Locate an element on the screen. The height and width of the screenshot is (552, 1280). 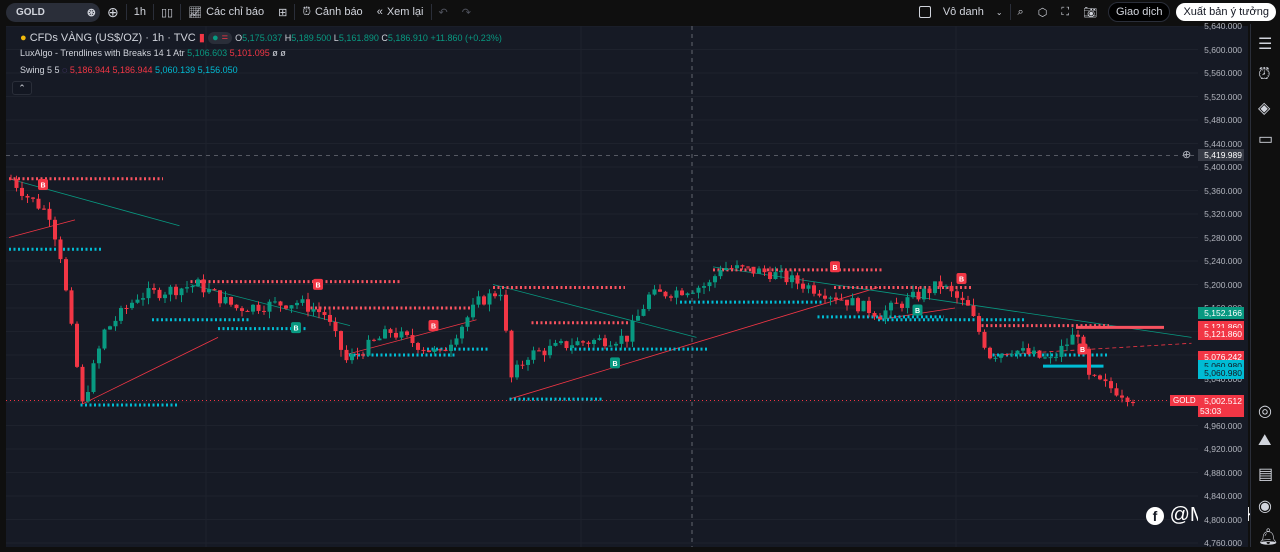
grid-icon: ⊞ is located at coordinates (283, 12).